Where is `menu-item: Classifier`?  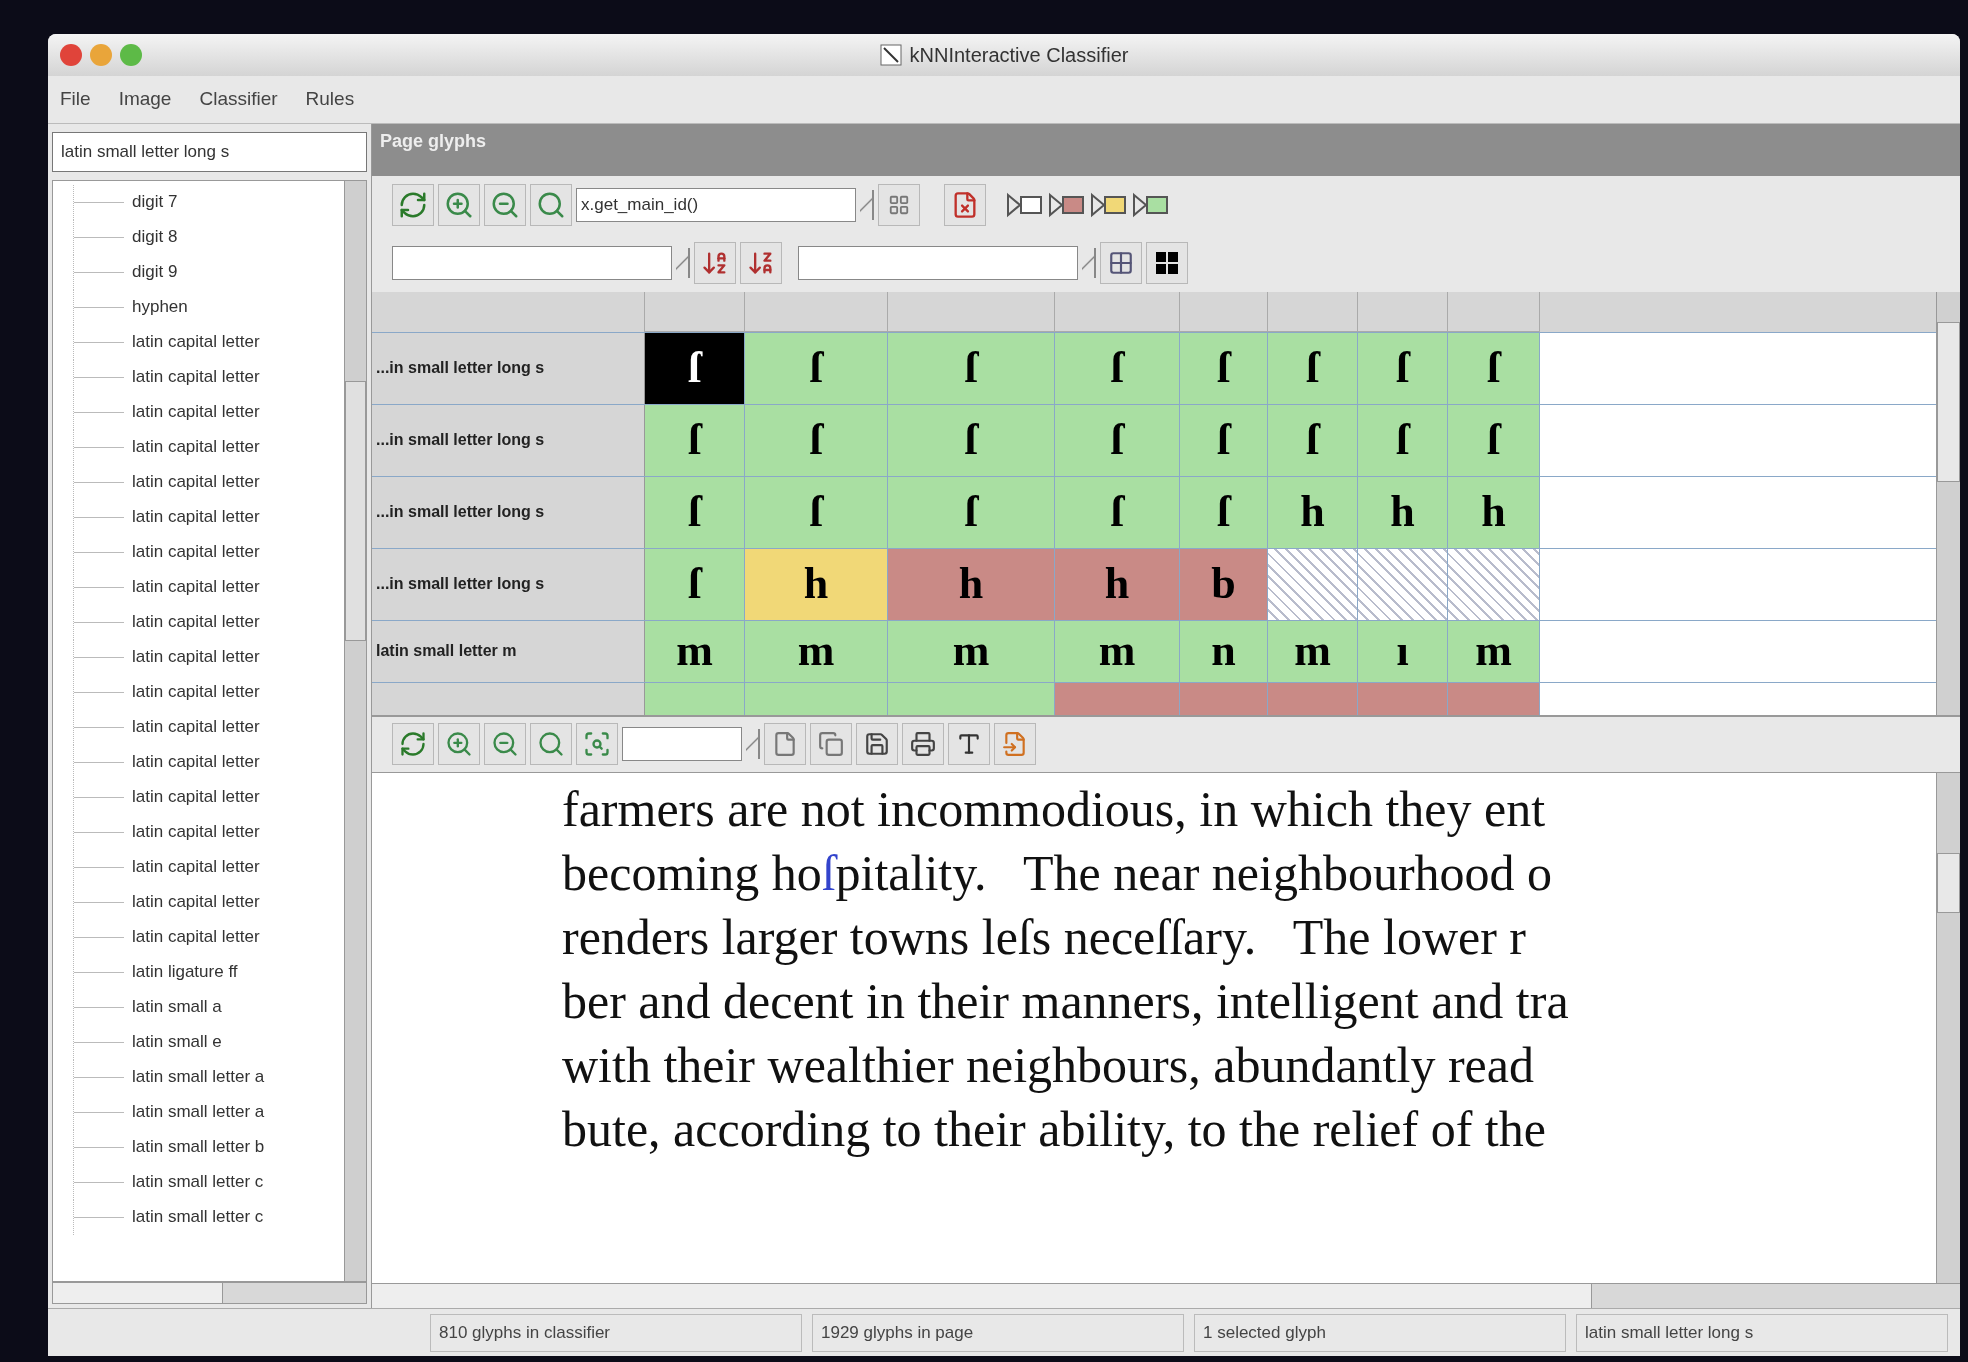
menu-item: Classifier is located at coordinates (238, 99).